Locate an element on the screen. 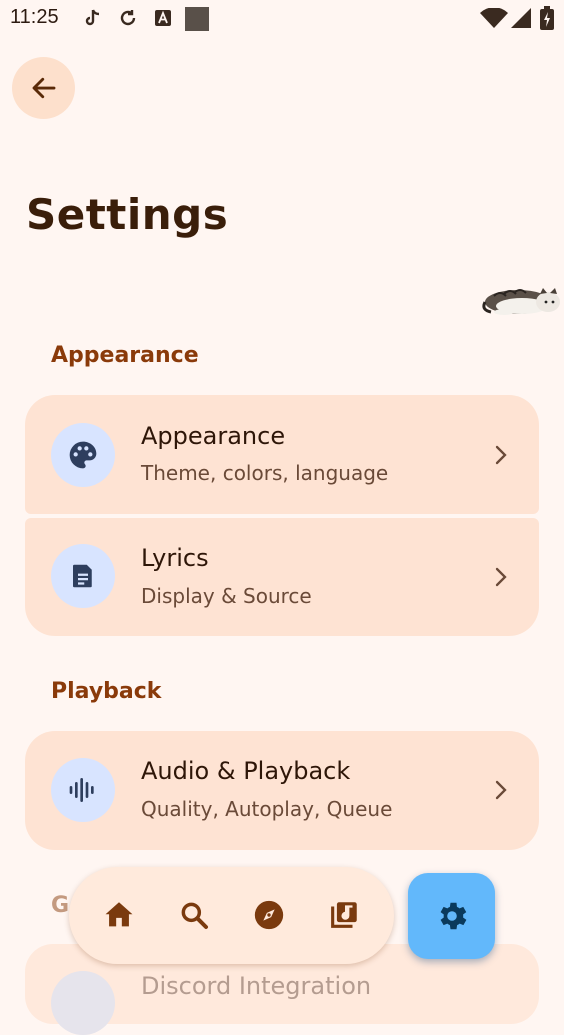 The image size is (564, 1035). tiktok-icon is located at coordinates (93, 20).